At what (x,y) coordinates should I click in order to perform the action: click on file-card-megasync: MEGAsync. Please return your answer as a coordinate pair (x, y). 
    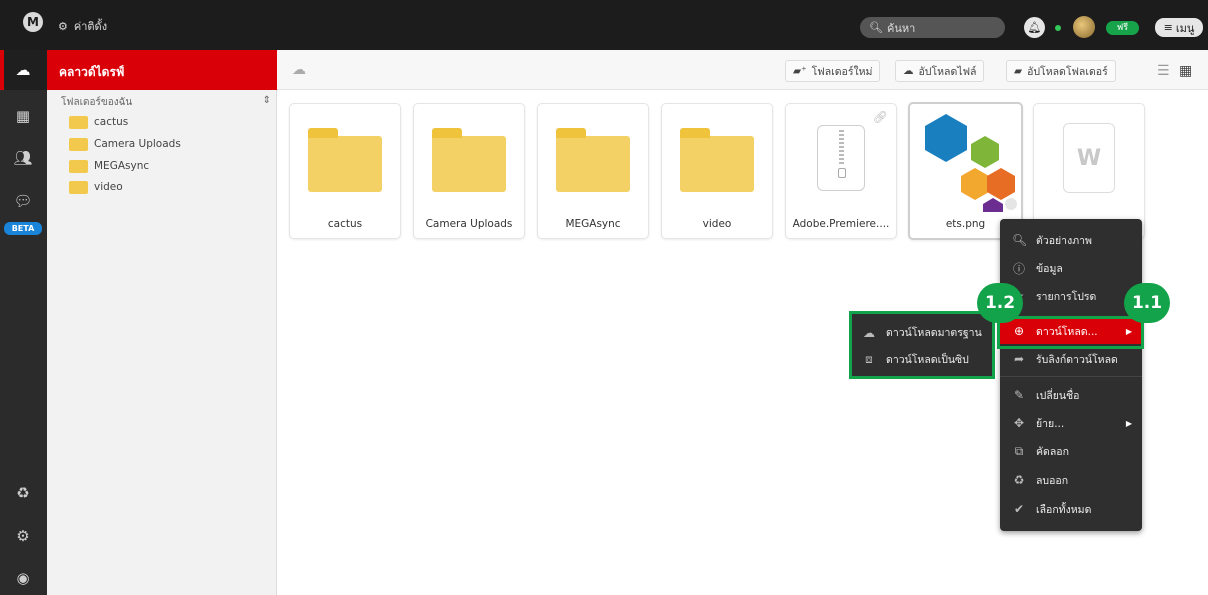
    Looking at the image, I should click on (593, 171).